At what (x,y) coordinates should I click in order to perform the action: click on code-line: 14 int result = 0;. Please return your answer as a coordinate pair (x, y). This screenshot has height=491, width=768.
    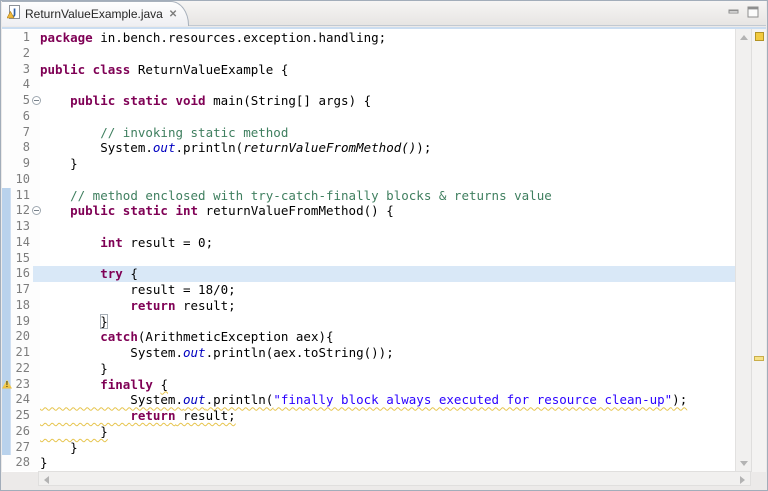
    Looking at the image, I should click on (368, 242).